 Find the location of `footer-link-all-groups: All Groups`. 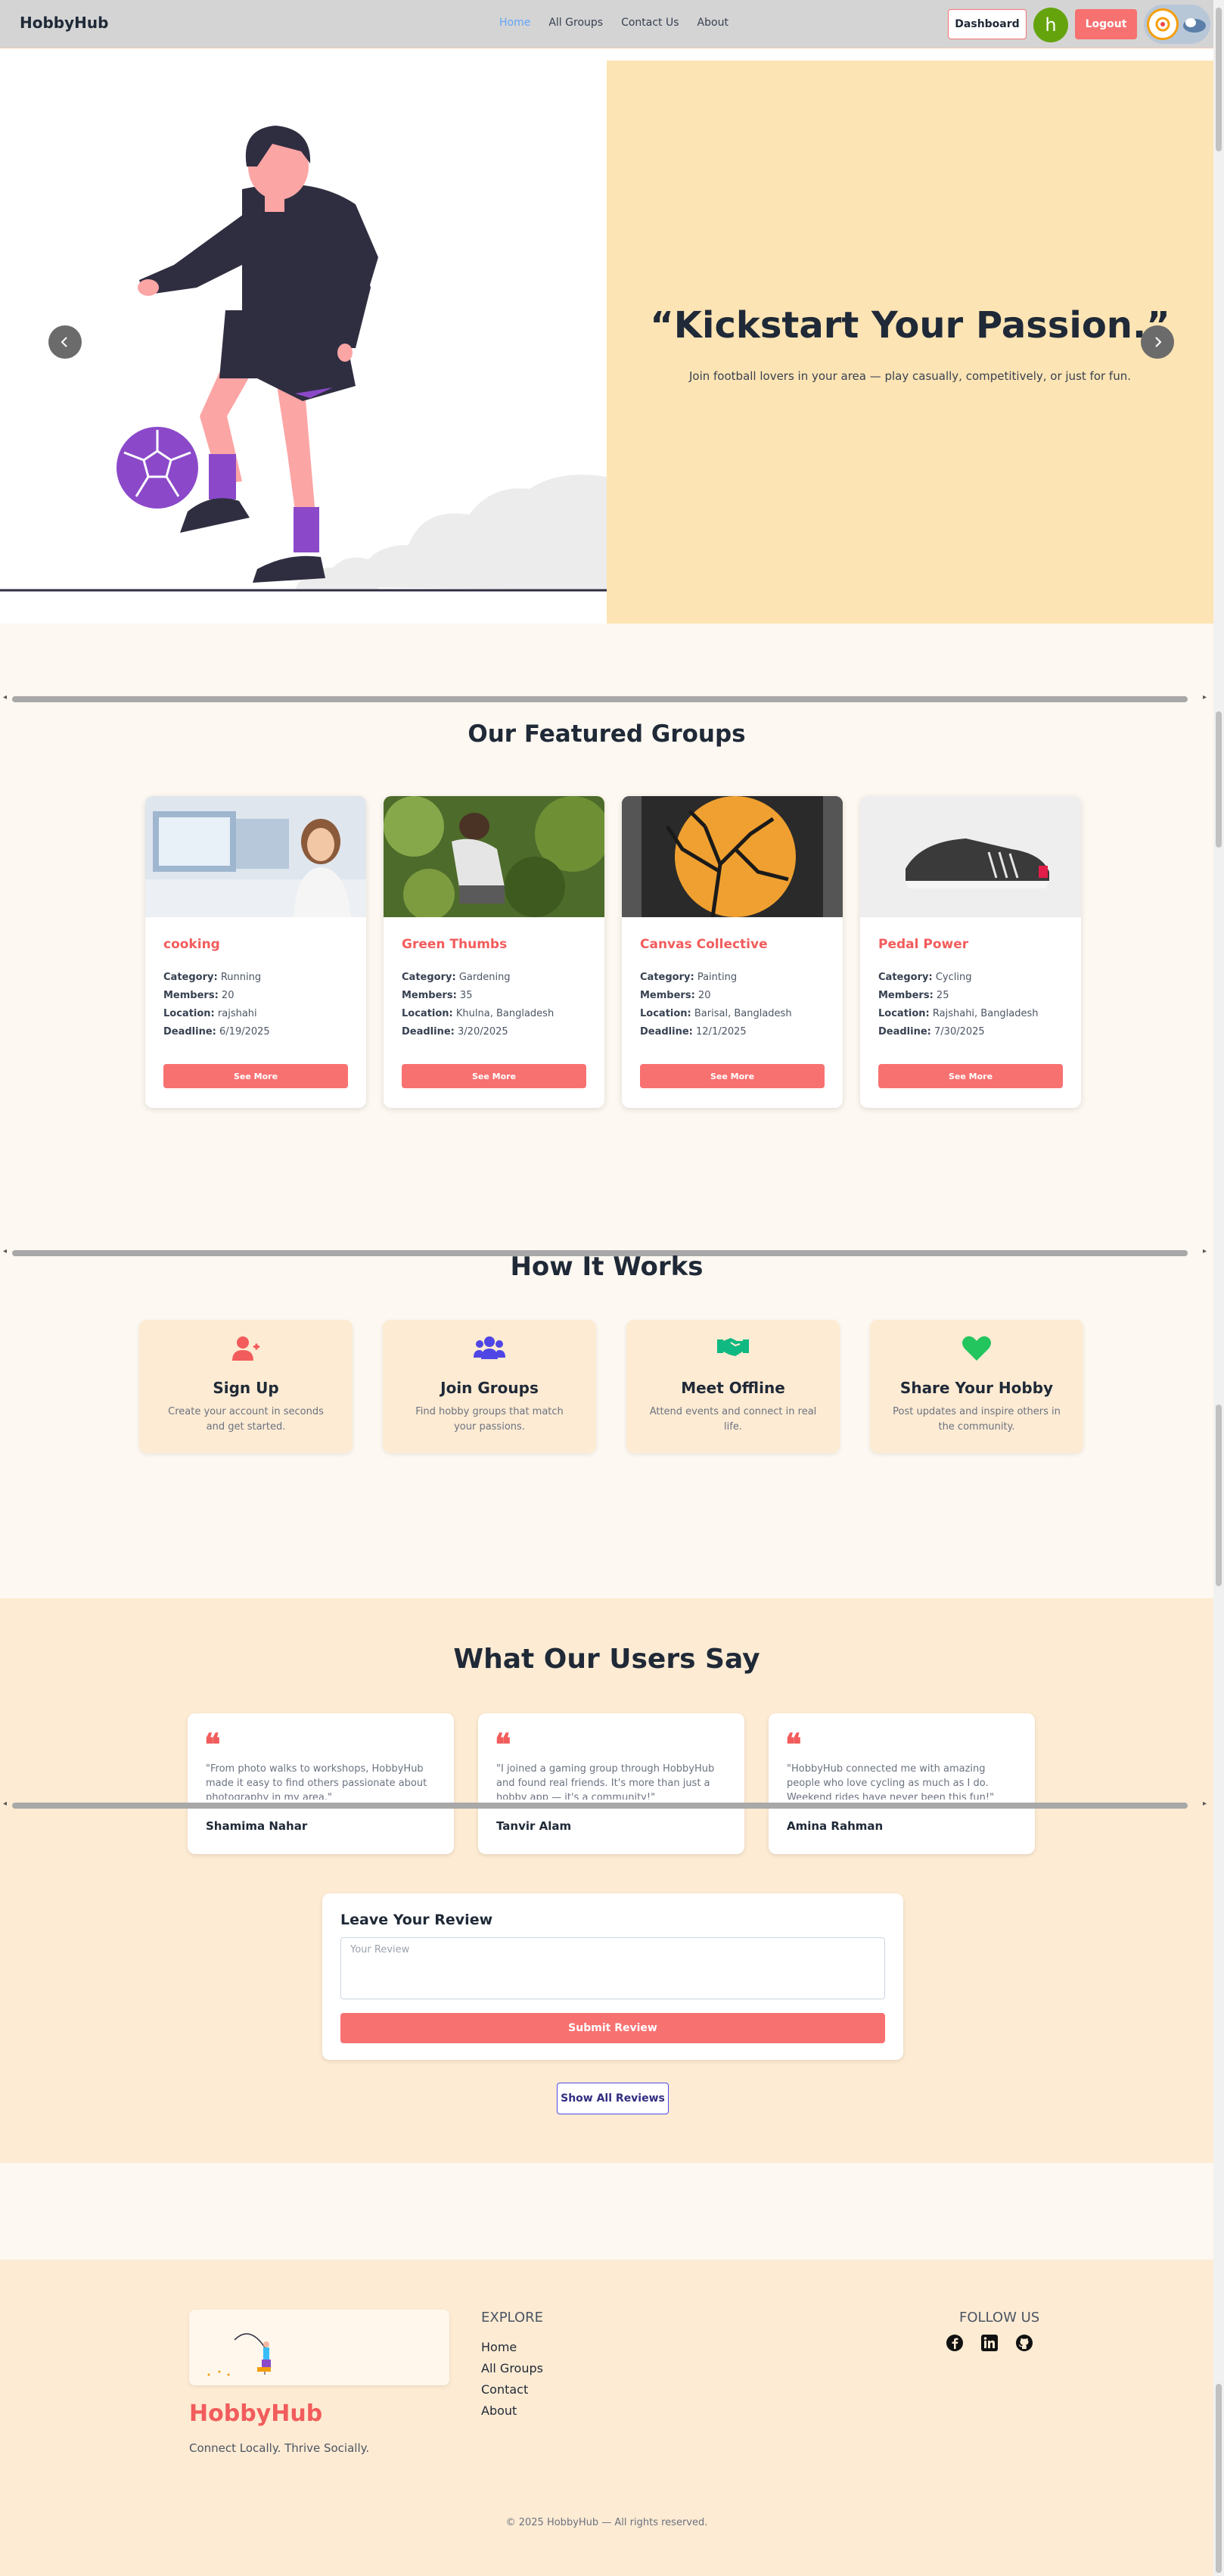

footer-link-all-groups: All Groups is located at coordinates (512, 2369).